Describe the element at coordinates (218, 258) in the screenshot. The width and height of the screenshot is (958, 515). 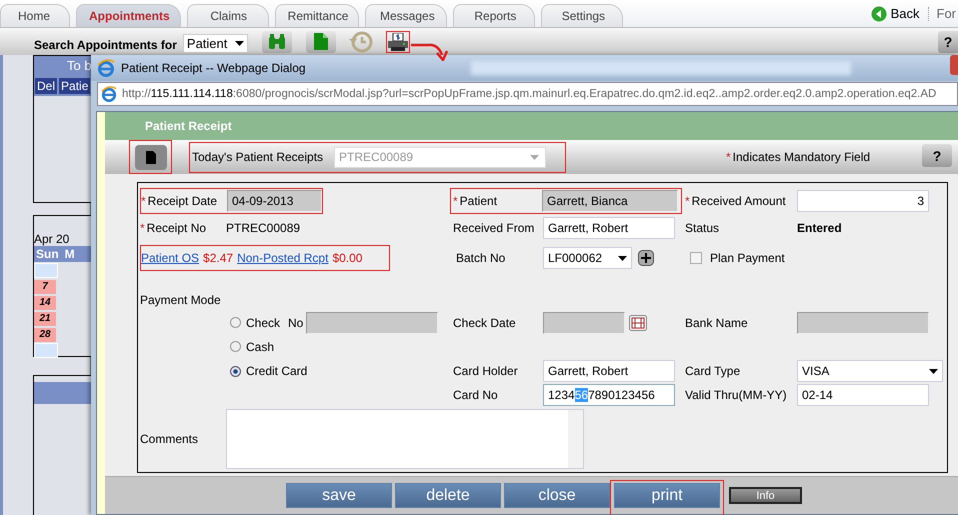
I see `amount-text: $2.47` at that location.